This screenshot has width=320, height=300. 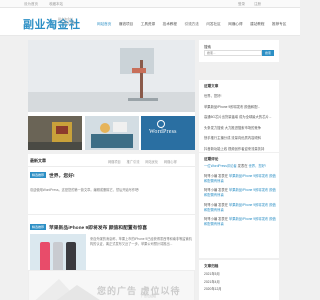 What do you see at coordinates (104, 24) in the screenshot?
I see `nav-item-home: 网站首页` at bounding box center [104, 24].